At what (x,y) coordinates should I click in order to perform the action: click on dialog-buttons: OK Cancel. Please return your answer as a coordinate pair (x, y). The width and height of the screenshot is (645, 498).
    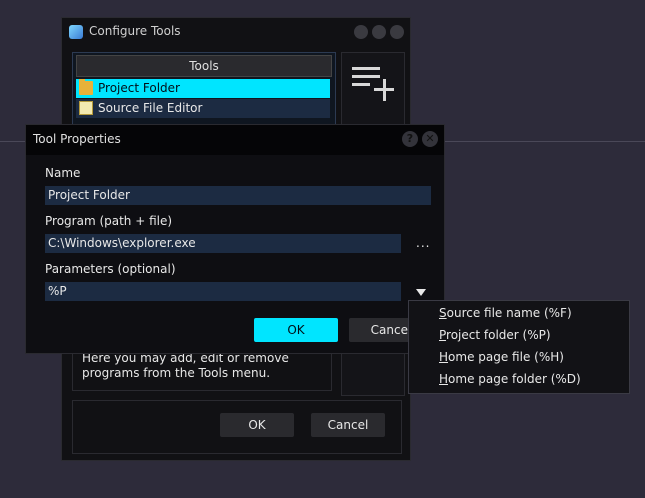
    Looking at the image, I should click on (237, 427).